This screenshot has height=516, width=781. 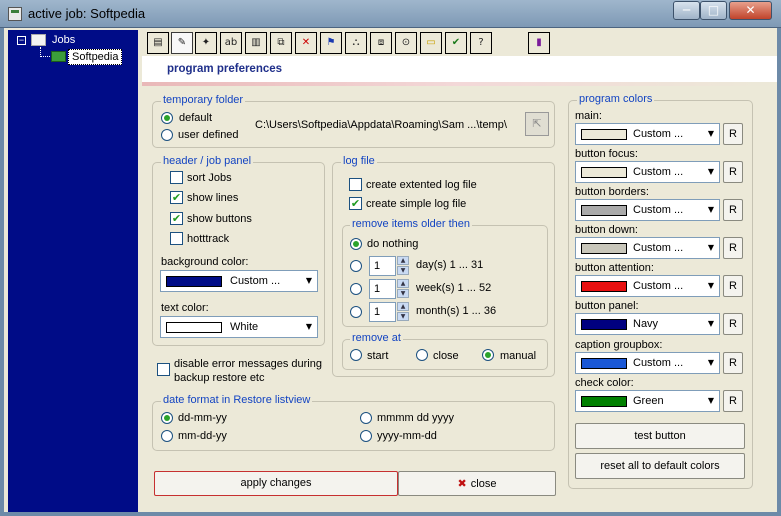 I want to click on close-window-button: ✕, so click(x=750, y=10).